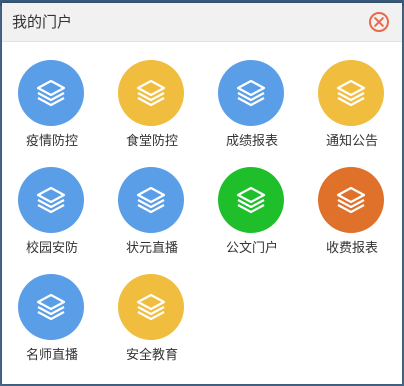 The width and height of the screenshot is (404, 386). What do you see at coordinates (202, 22) in the screenshot?
I see `dialog-header: 我的门户` at bounding box center [202, 22].